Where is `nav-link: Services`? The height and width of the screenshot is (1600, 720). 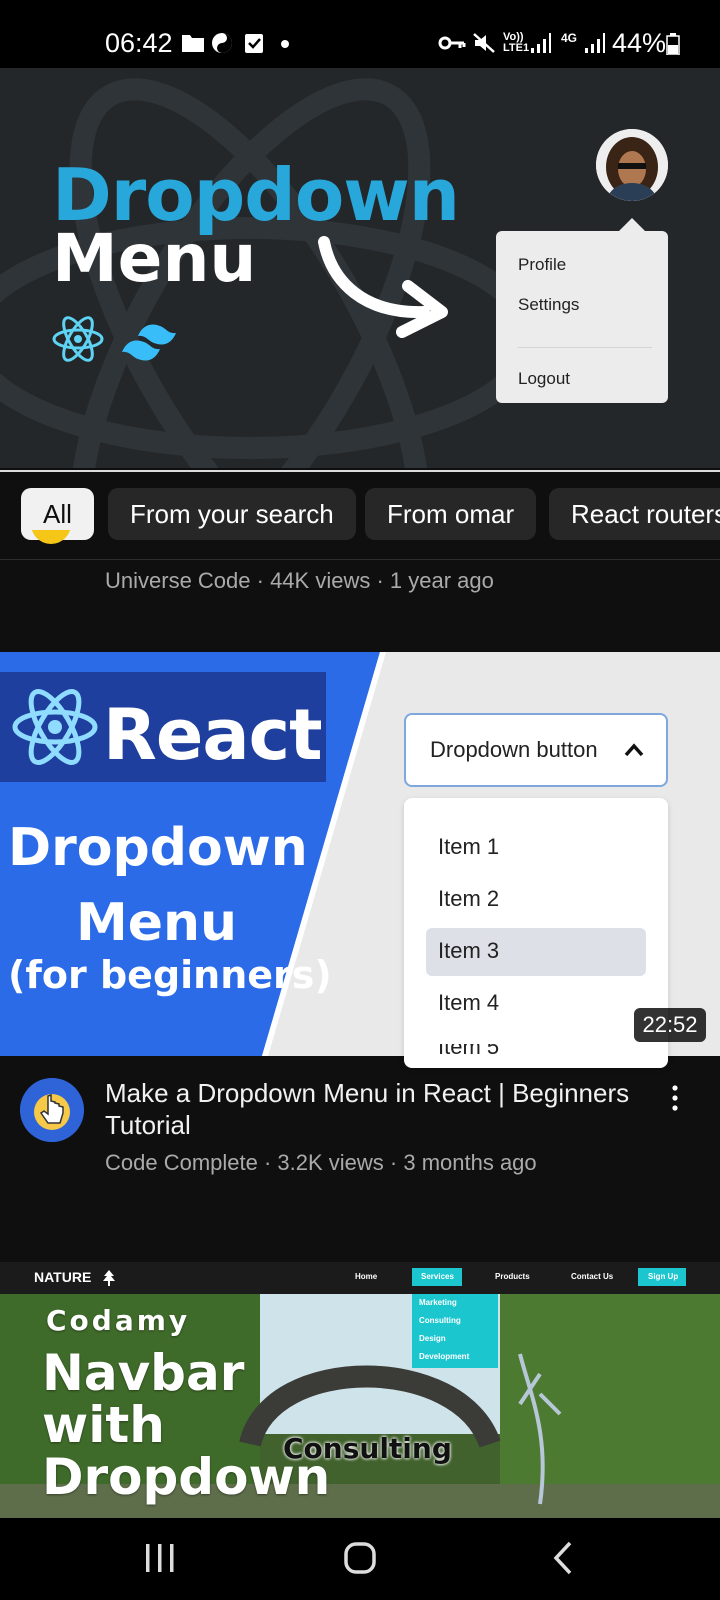
nav-link: Services is located at coordinates (437, 1276).